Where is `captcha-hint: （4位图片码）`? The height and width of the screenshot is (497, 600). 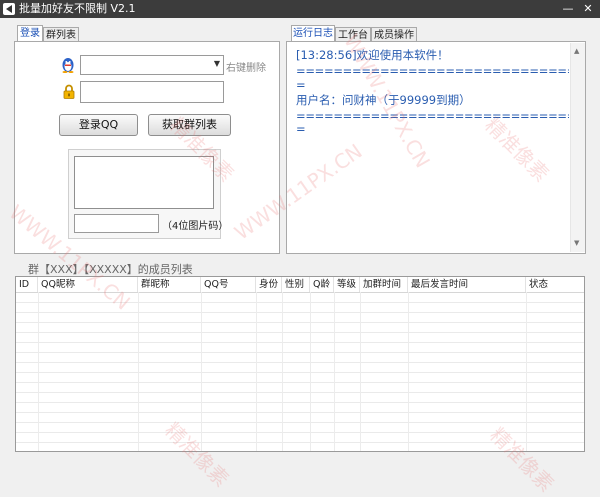
captcha-hint: （4位图片码） is located at coordinates (195, 226).